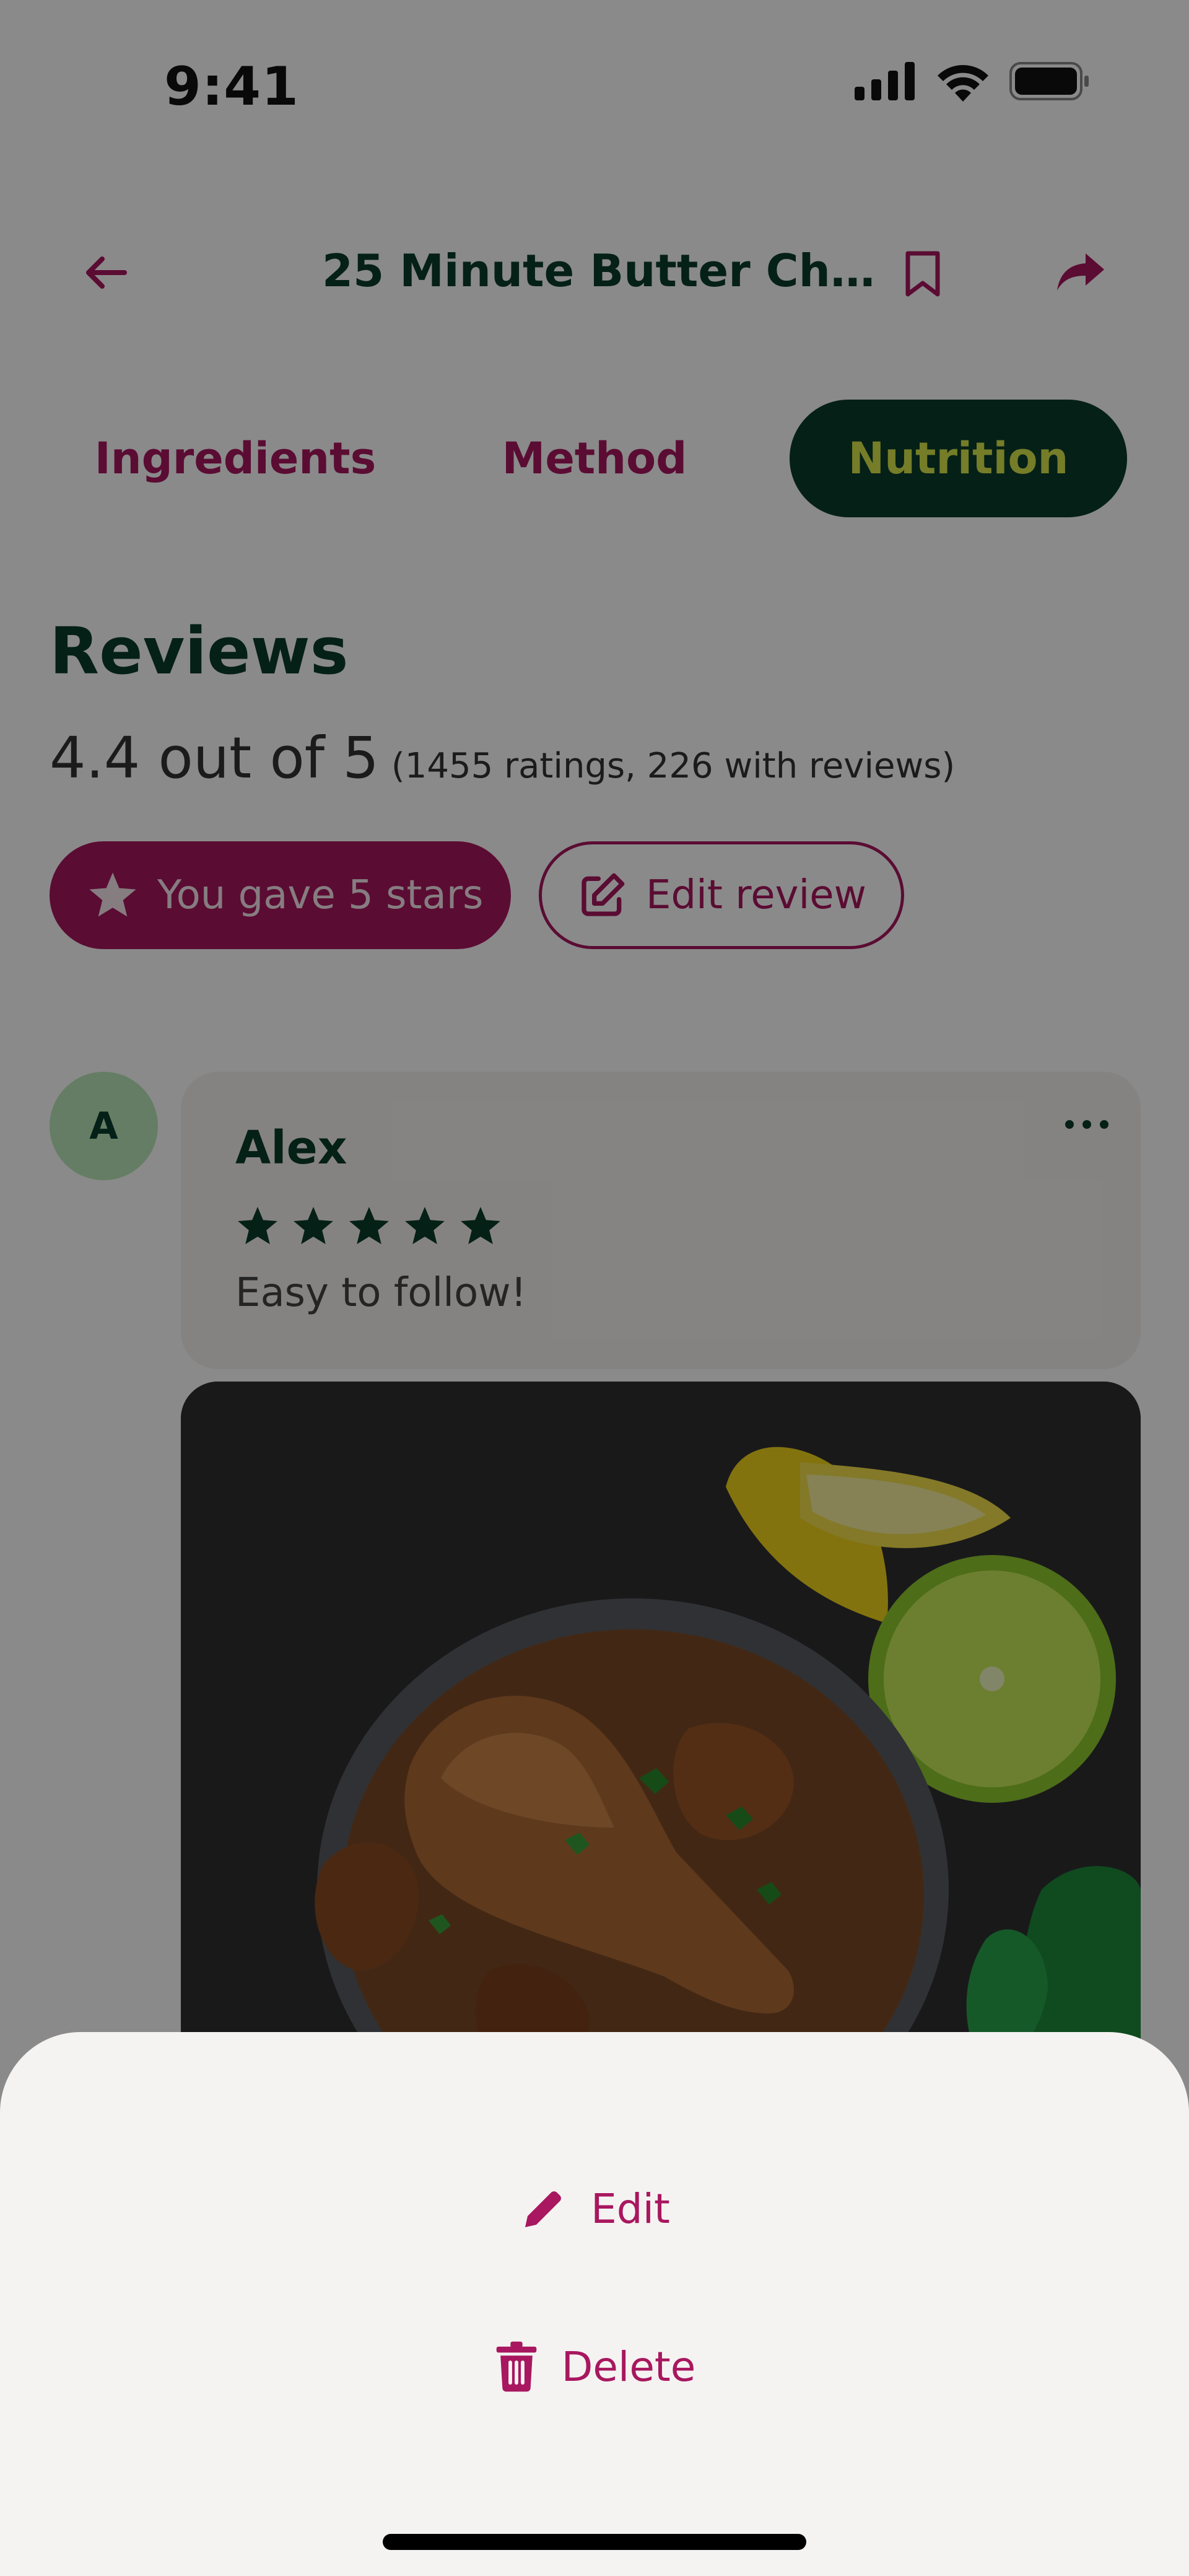 The width and height of the screenshot is (1189, 2576). Describe the element at coordinates (516, 2367) in the screenshot. I see `trash-icon` at that location.